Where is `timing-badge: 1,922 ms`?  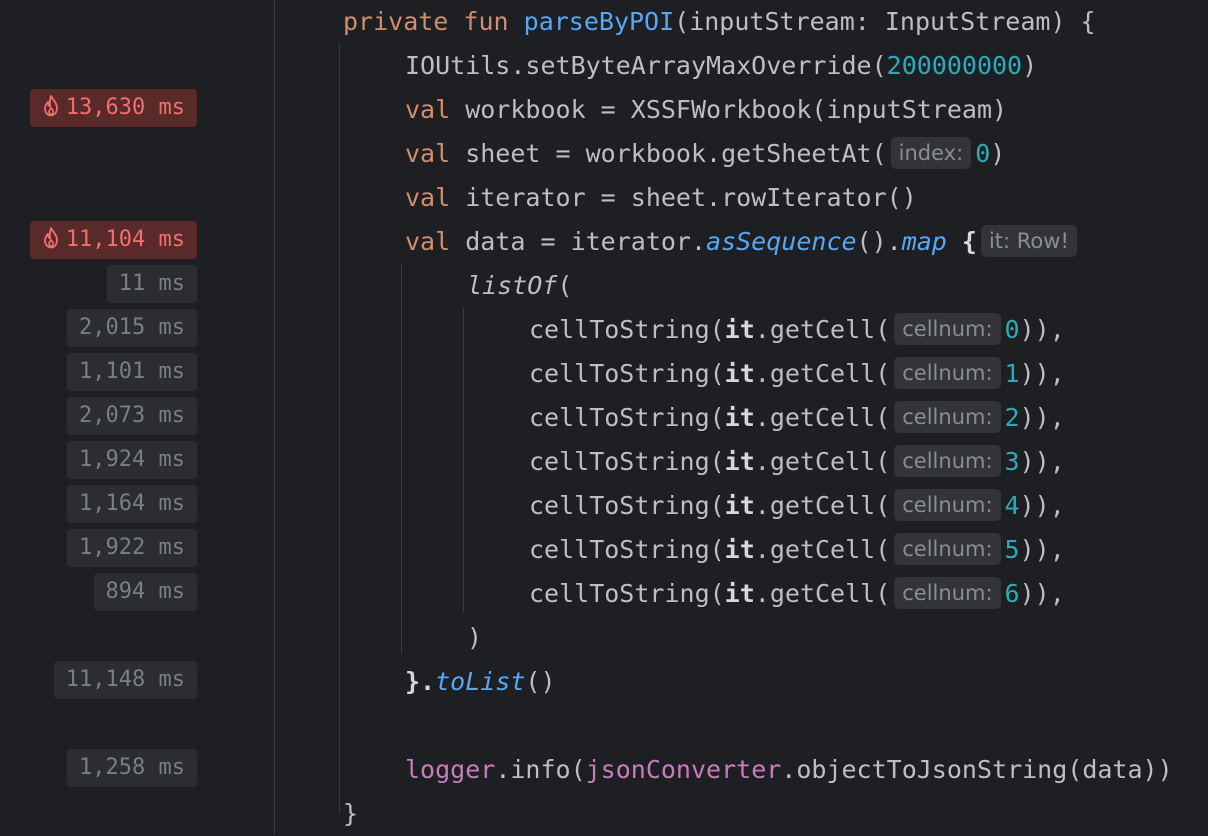
timing-badge: 1,922 ms is located at coordinates (132, 548).